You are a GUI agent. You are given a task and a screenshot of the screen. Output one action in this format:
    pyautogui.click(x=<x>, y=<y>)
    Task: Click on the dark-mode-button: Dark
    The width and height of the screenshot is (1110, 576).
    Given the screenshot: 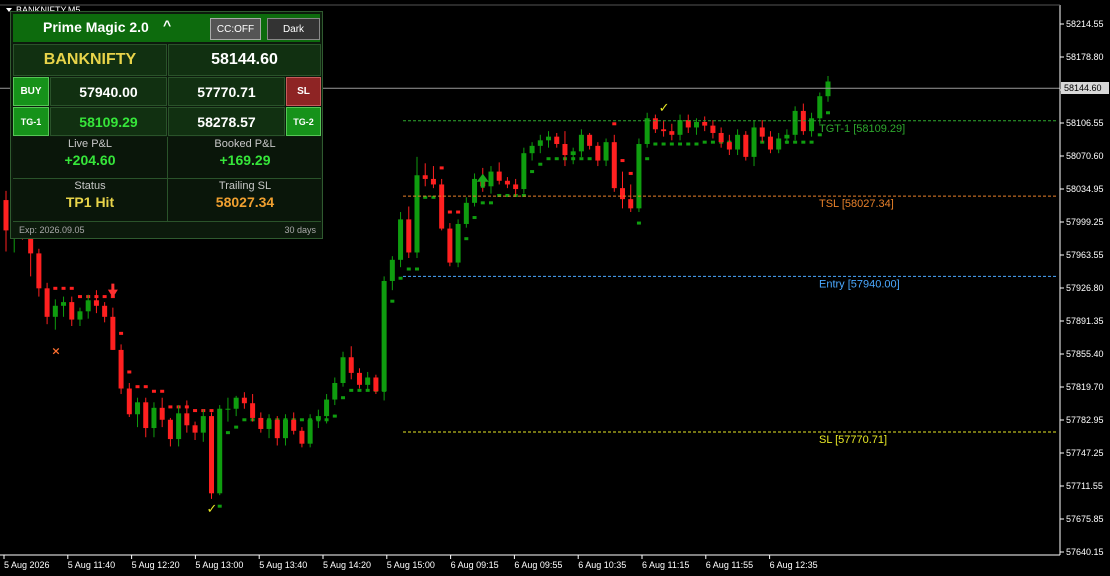 What is the action you would take?
    pyautogui.click(x=293, y=29)
    